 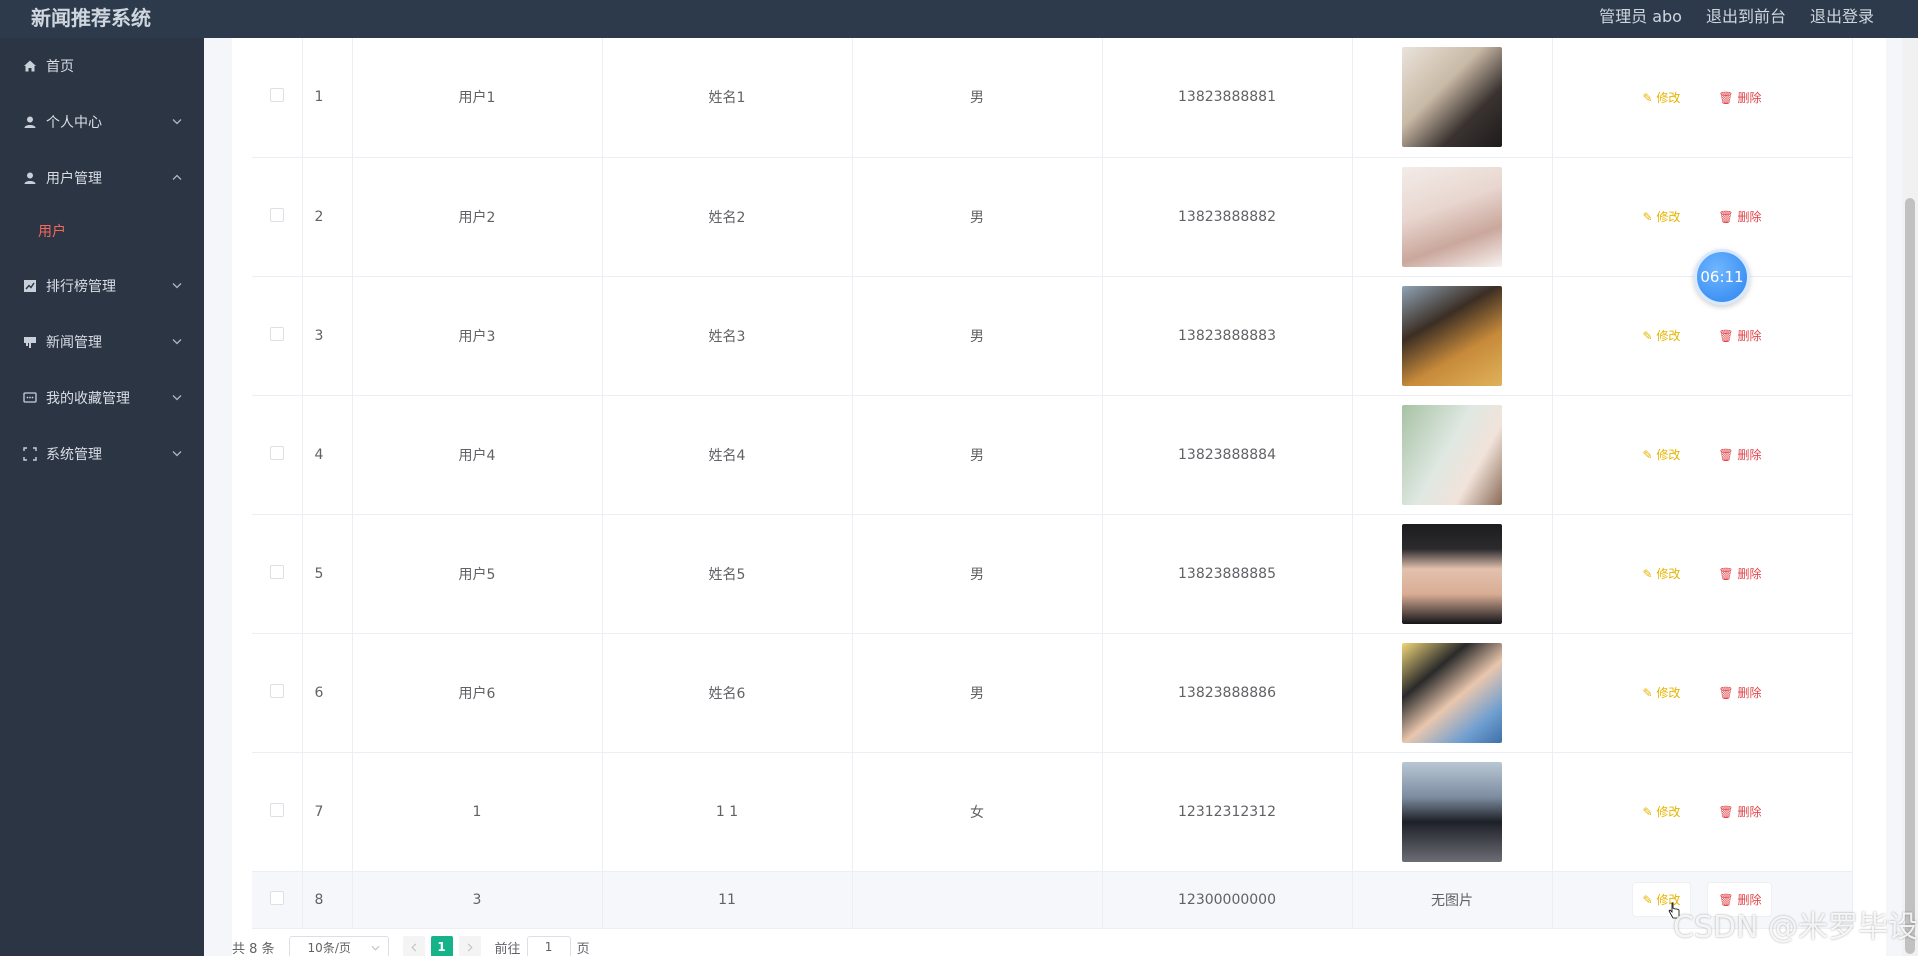 What do you see at coordinates (507, 948) in the screenshot?
I see `goto-prefix: 前往` at bounding box center [507, 948].